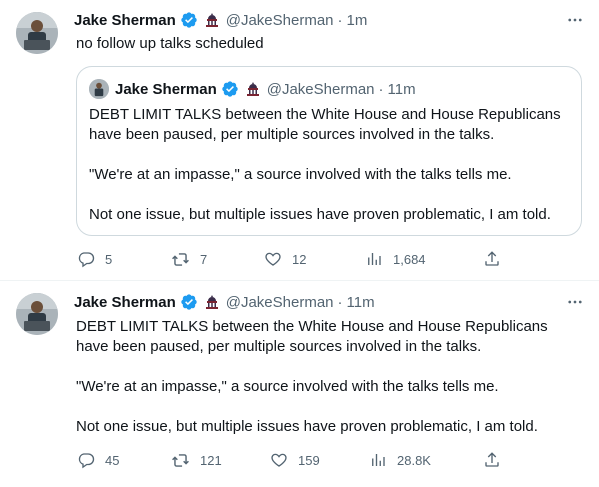 The image size is (599, 487). I want to click on views-button: 1,684, so click(395, 259).